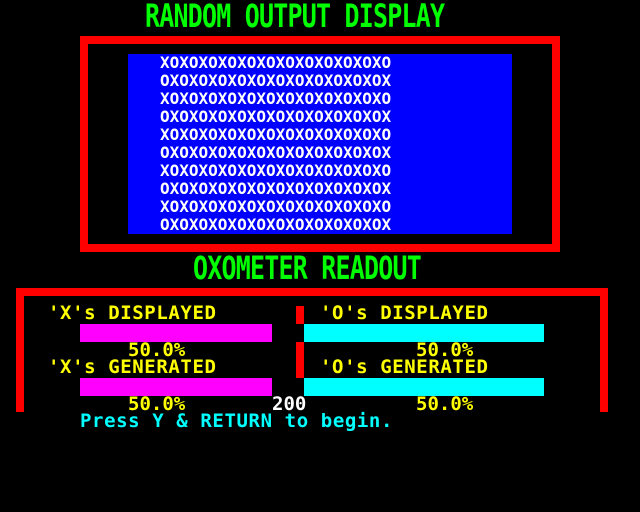 The height and width of the screenshot is (512, 640). I want to click on x-displayed-label: 'X's DISPLAYED, so click(132, 313).